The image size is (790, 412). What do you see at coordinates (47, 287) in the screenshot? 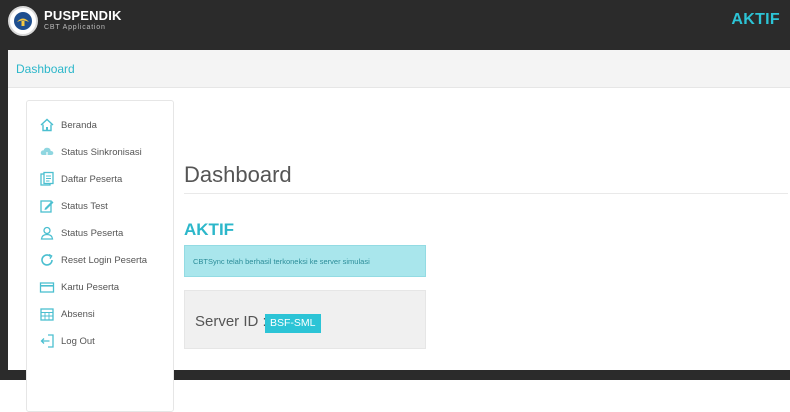
I see `card-icon` at bounding box center [47, 287].